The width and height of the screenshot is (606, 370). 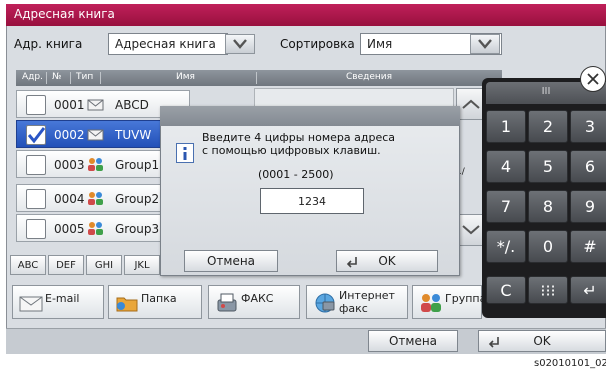 What do you see at coordinates (32, 77) in the screenshot?
I see `header-addr: Адр.` at bounding box center [32, 77].